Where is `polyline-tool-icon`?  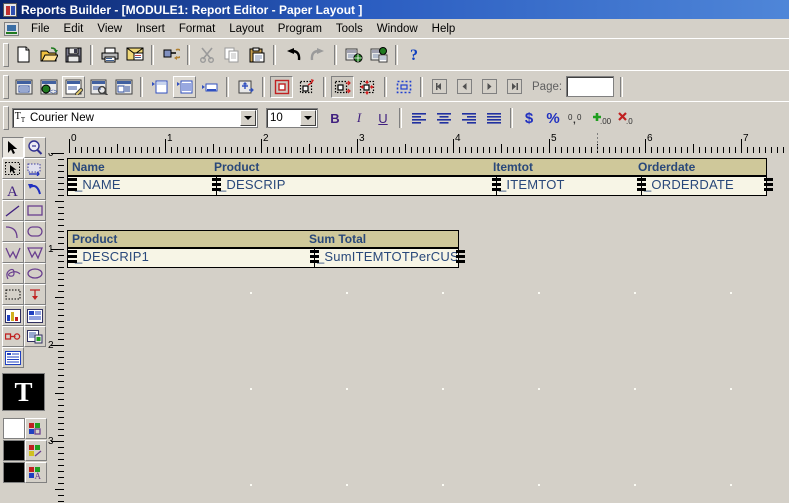
polyline-tool-icon is located at coordinates (13, 252).